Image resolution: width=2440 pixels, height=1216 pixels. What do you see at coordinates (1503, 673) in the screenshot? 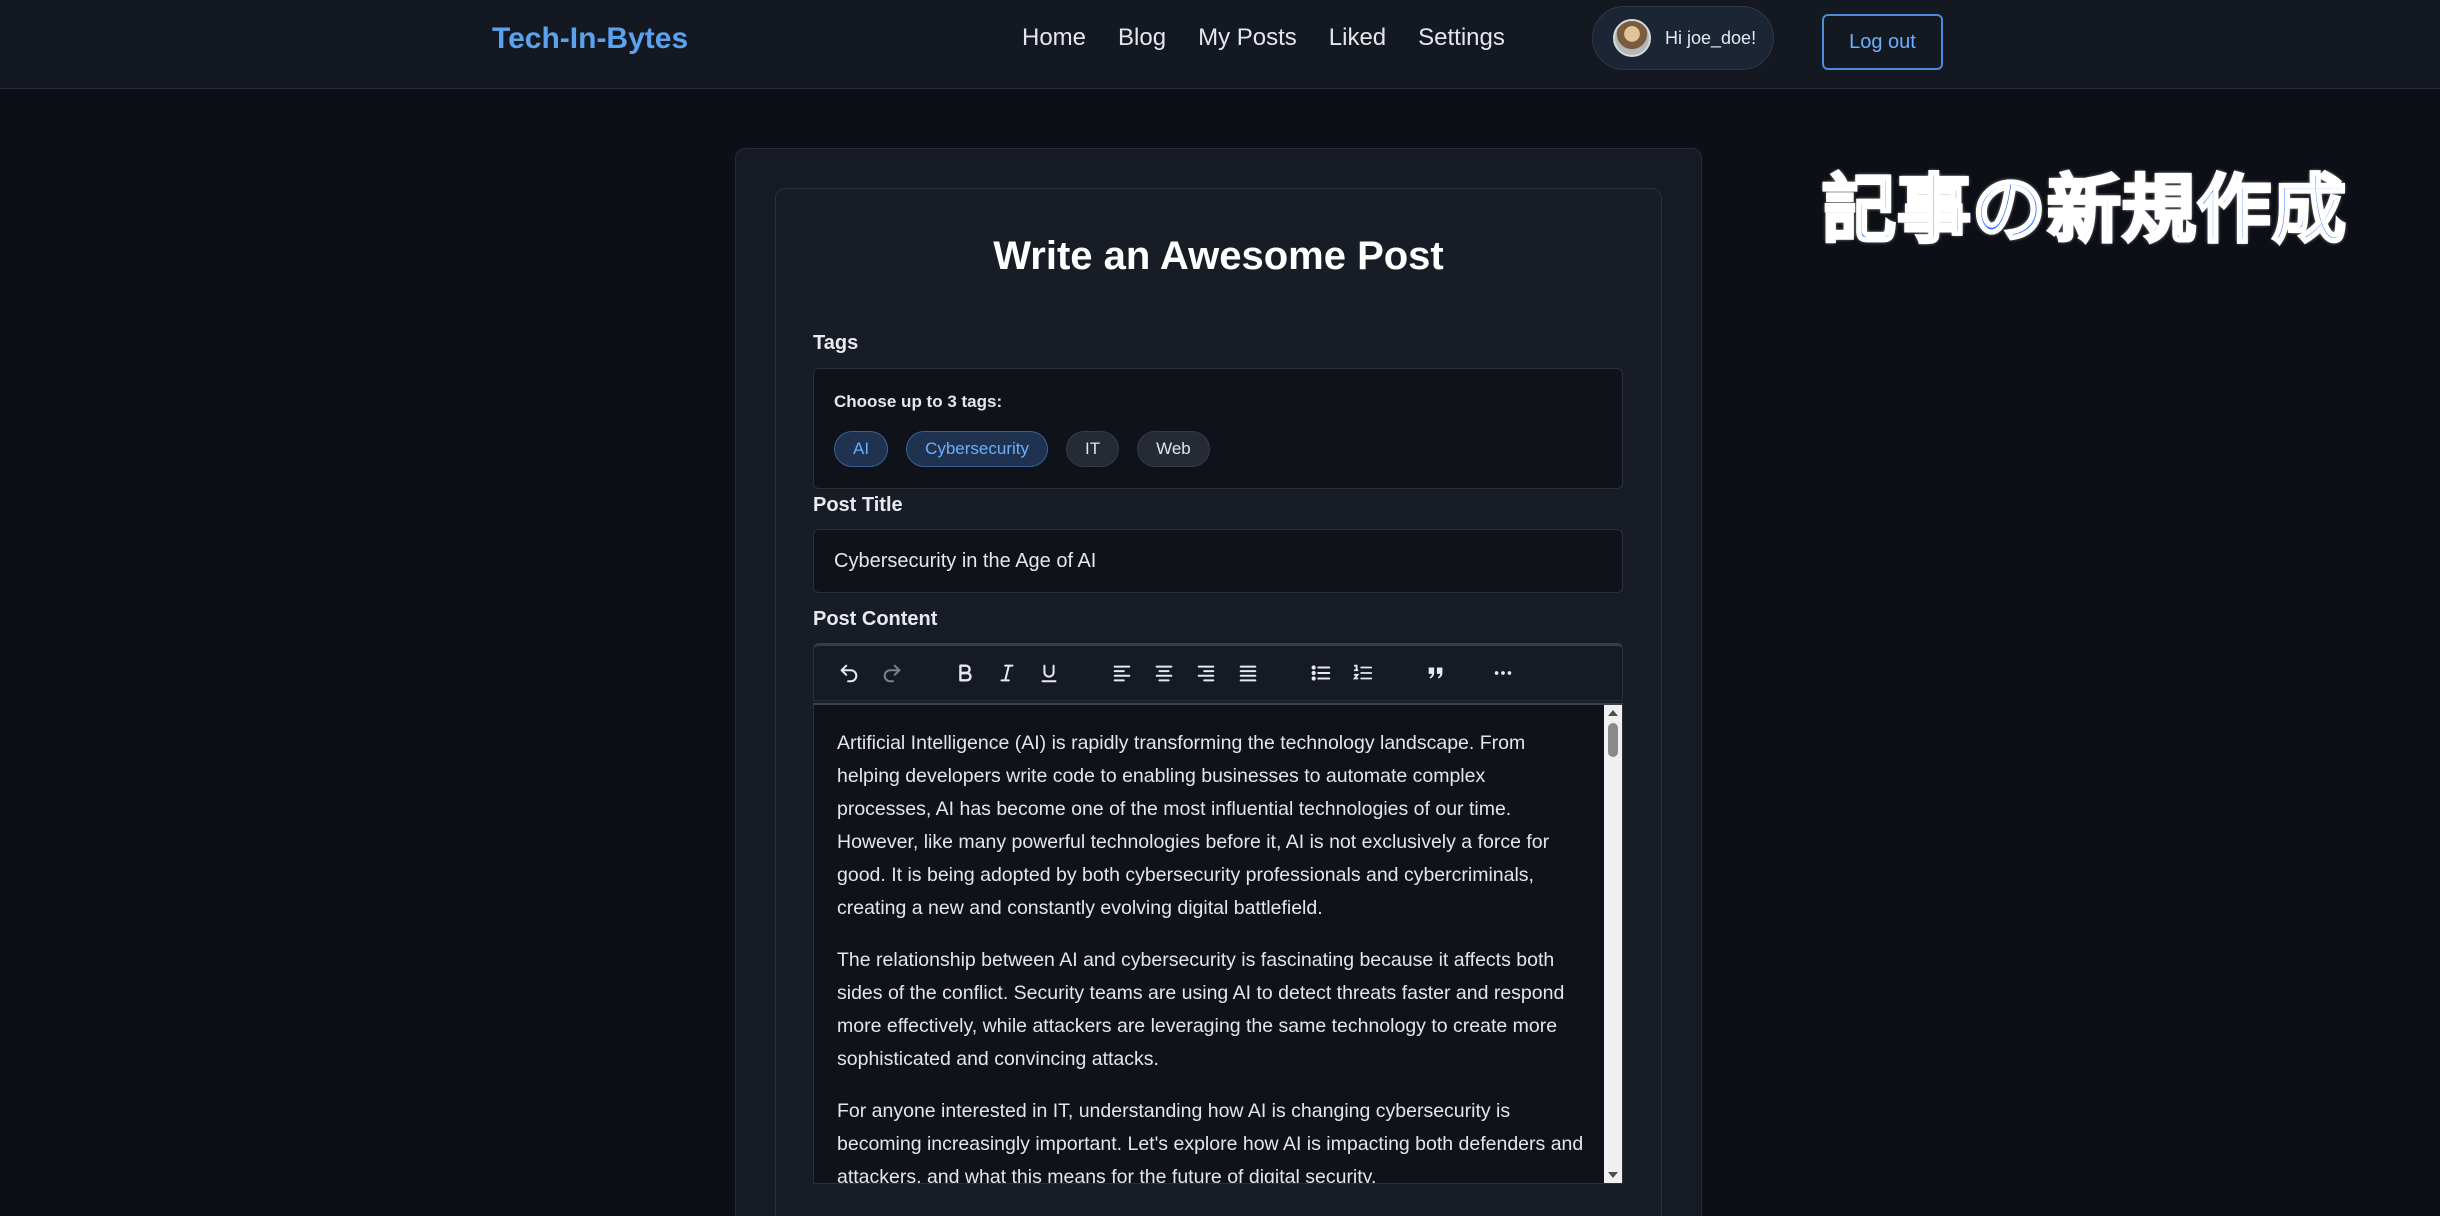
I see `more-icon` at bounding box center [1503, 673].